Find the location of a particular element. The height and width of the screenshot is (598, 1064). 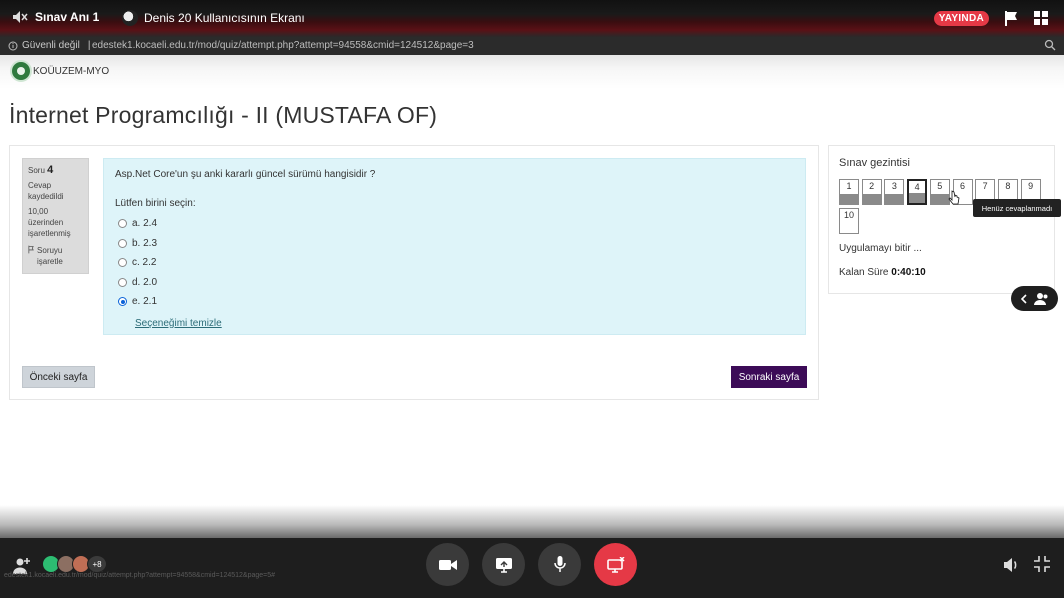

answer-prompt: Lütfen birini seçin: is located at coordinates (155, 203).